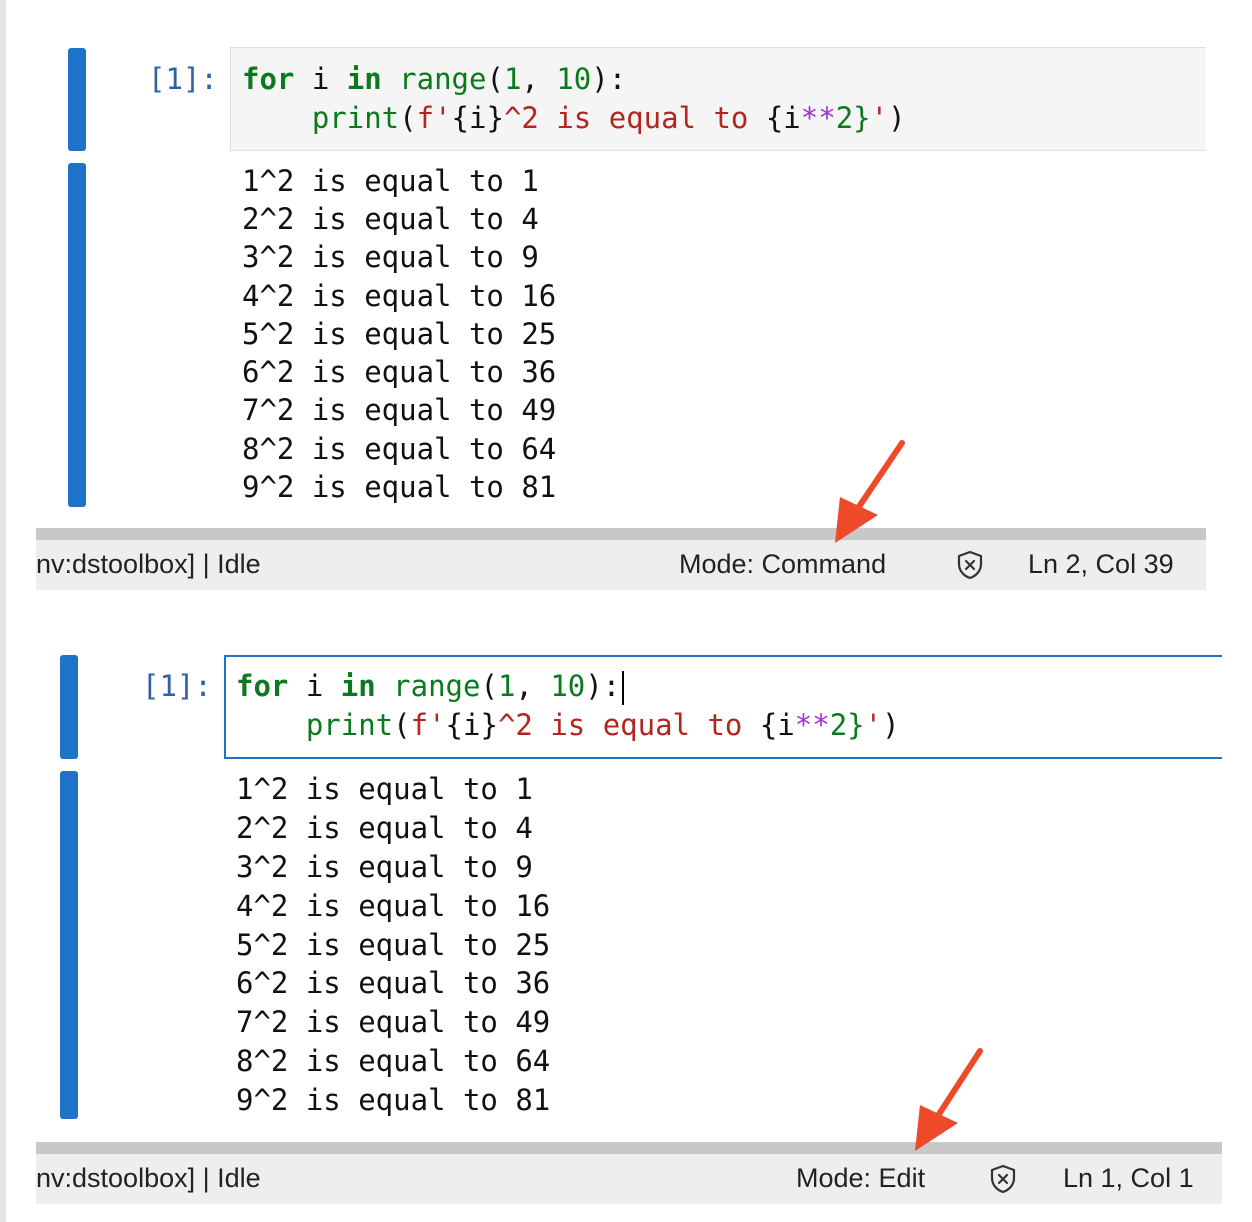 The image size is (1252, 1222). Describe the element at coordinates (1101, 564) in the screenshot. I see `cursor-position: Ln 2, Col 39` at that location.